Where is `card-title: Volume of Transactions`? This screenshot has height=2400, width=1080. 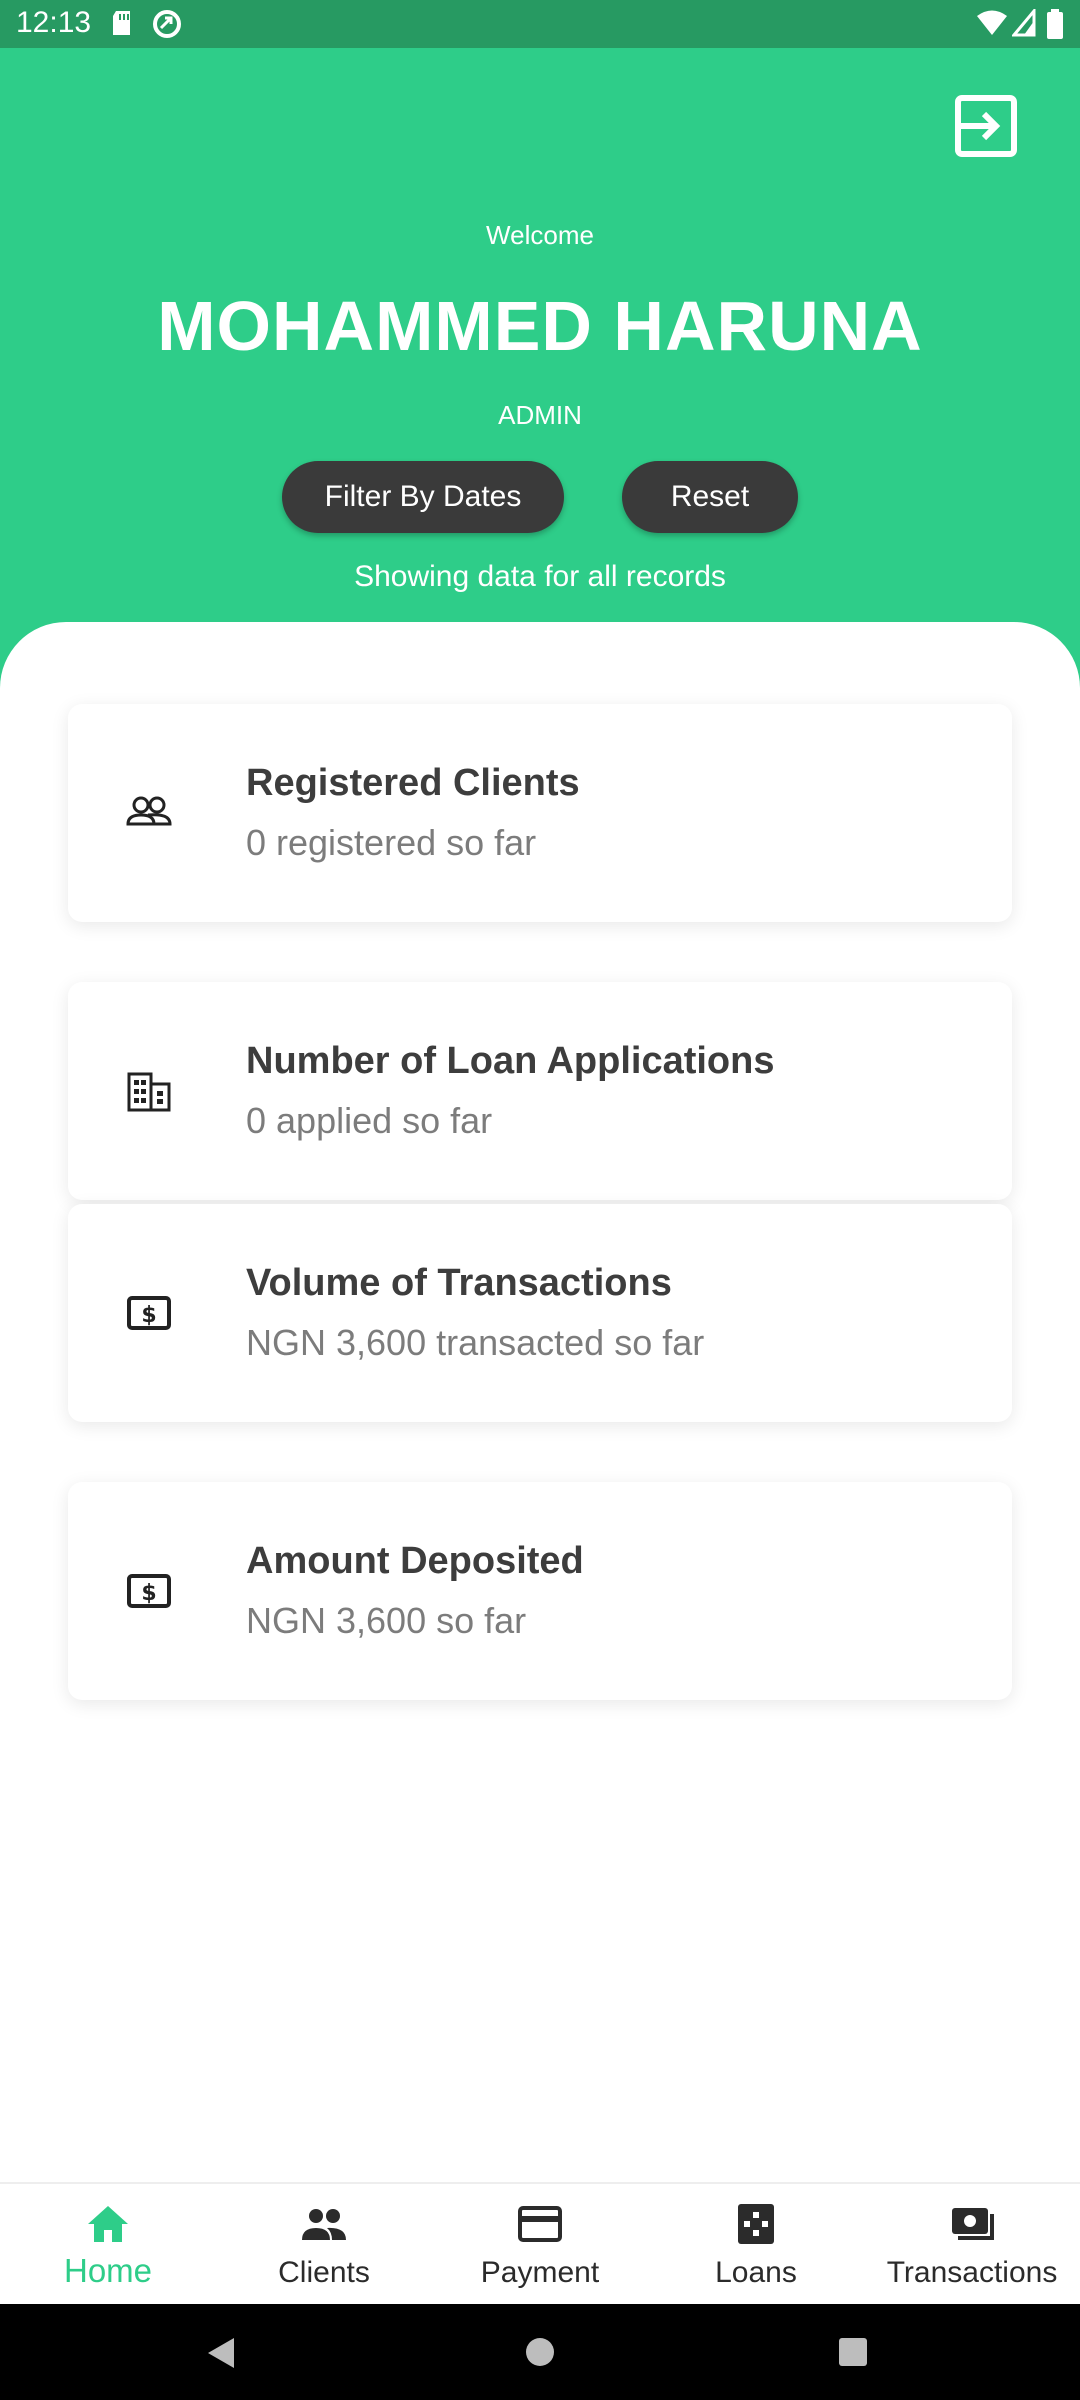 card-title: Volume of Transactions is located at coordinates (459, 1283).